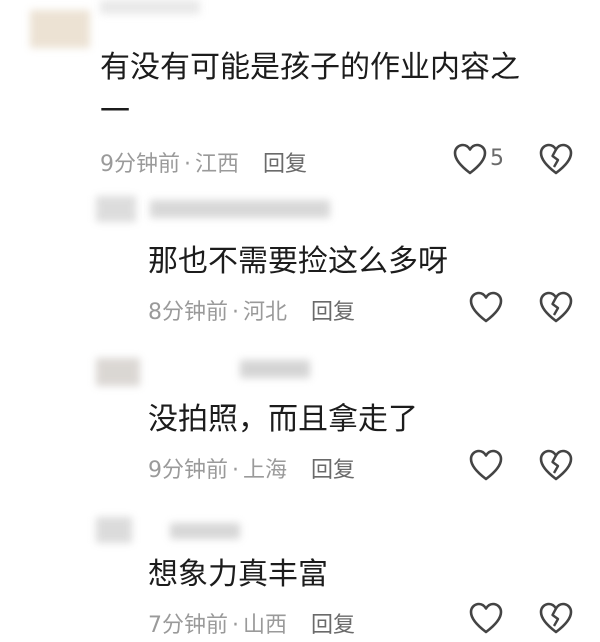  Describe the element at coordinates (115, 111) in the screenshot. I see `comment-text-line: 一` at that location.